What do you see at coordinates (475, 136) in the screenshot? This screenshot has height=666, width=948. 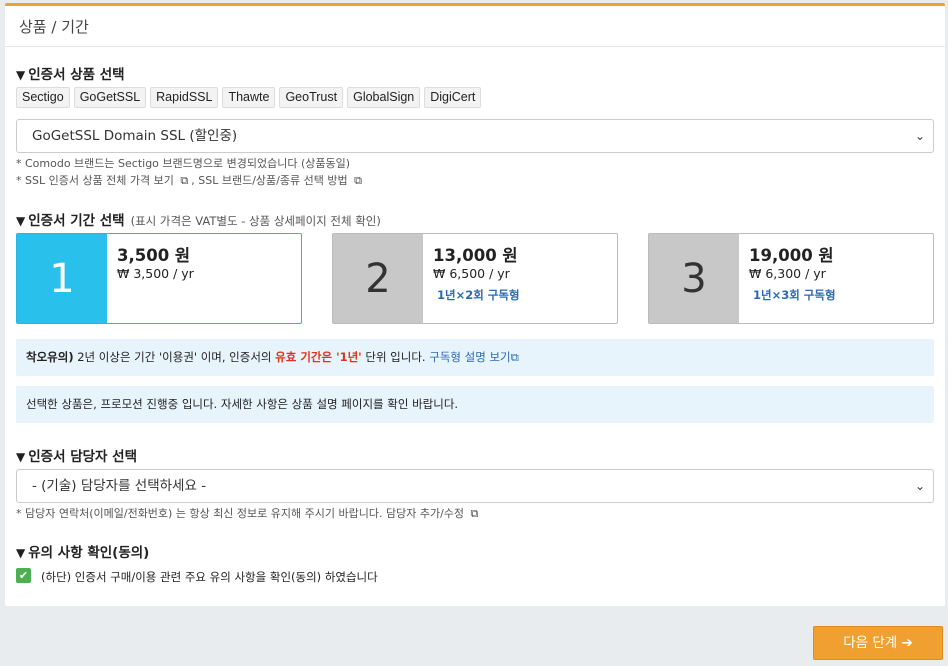 I see `product-select: GoGetSSL Domain SSL (할인중) ⌄` at bounding box center [475, 136].